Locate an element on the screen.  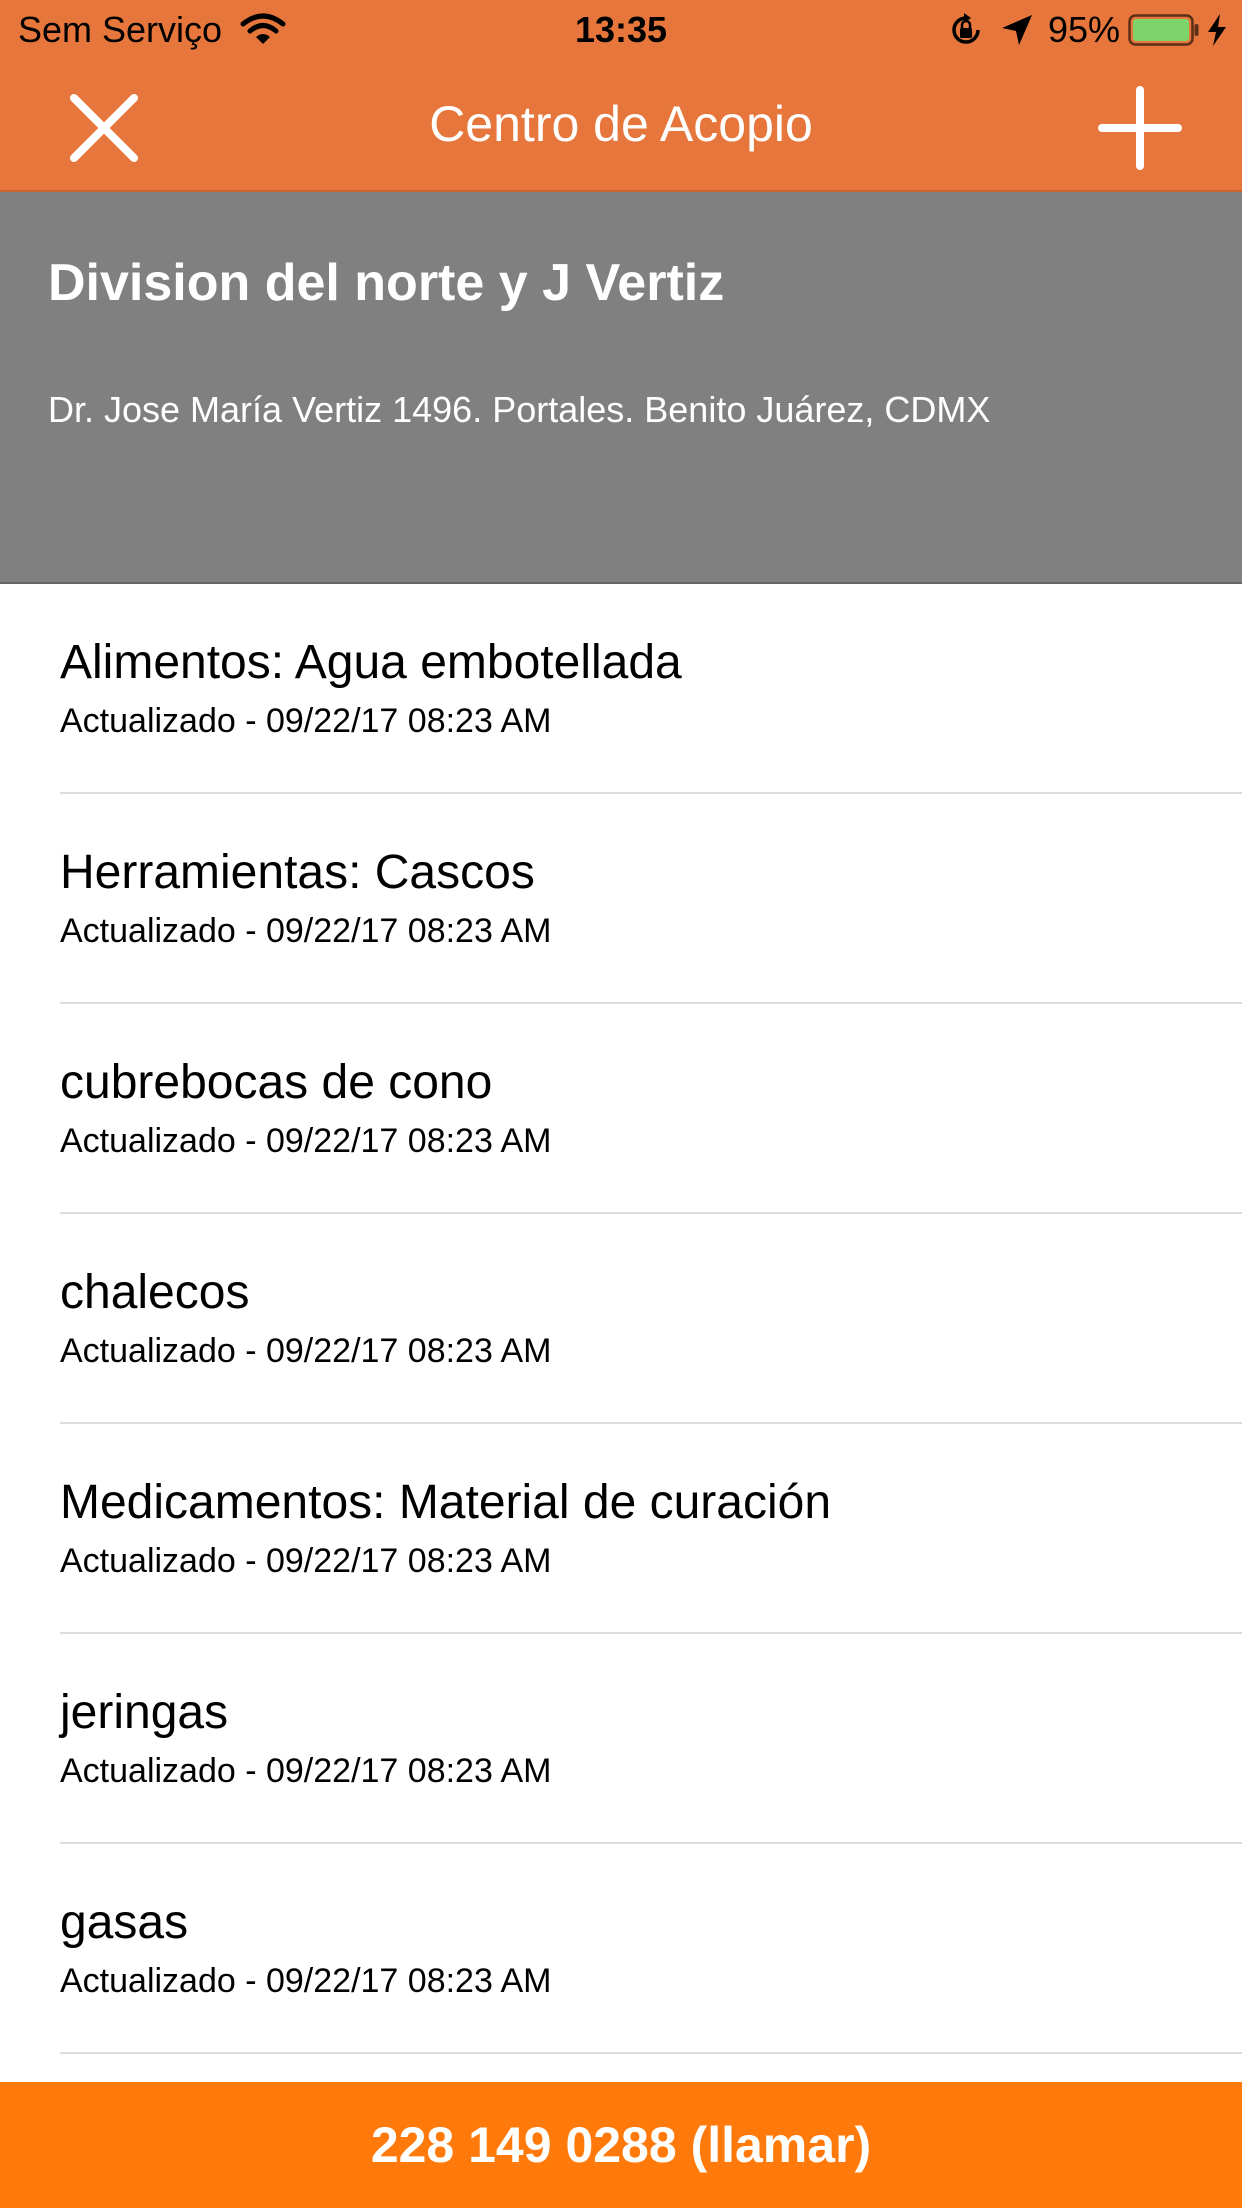
list-item: gasas Actualizado - 09/22/17 08:23 AM is located at coordinates (651, 1949).